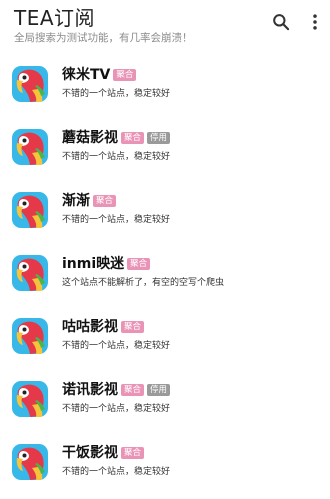  I want to click on more-vert-icon, so click(315, 22).